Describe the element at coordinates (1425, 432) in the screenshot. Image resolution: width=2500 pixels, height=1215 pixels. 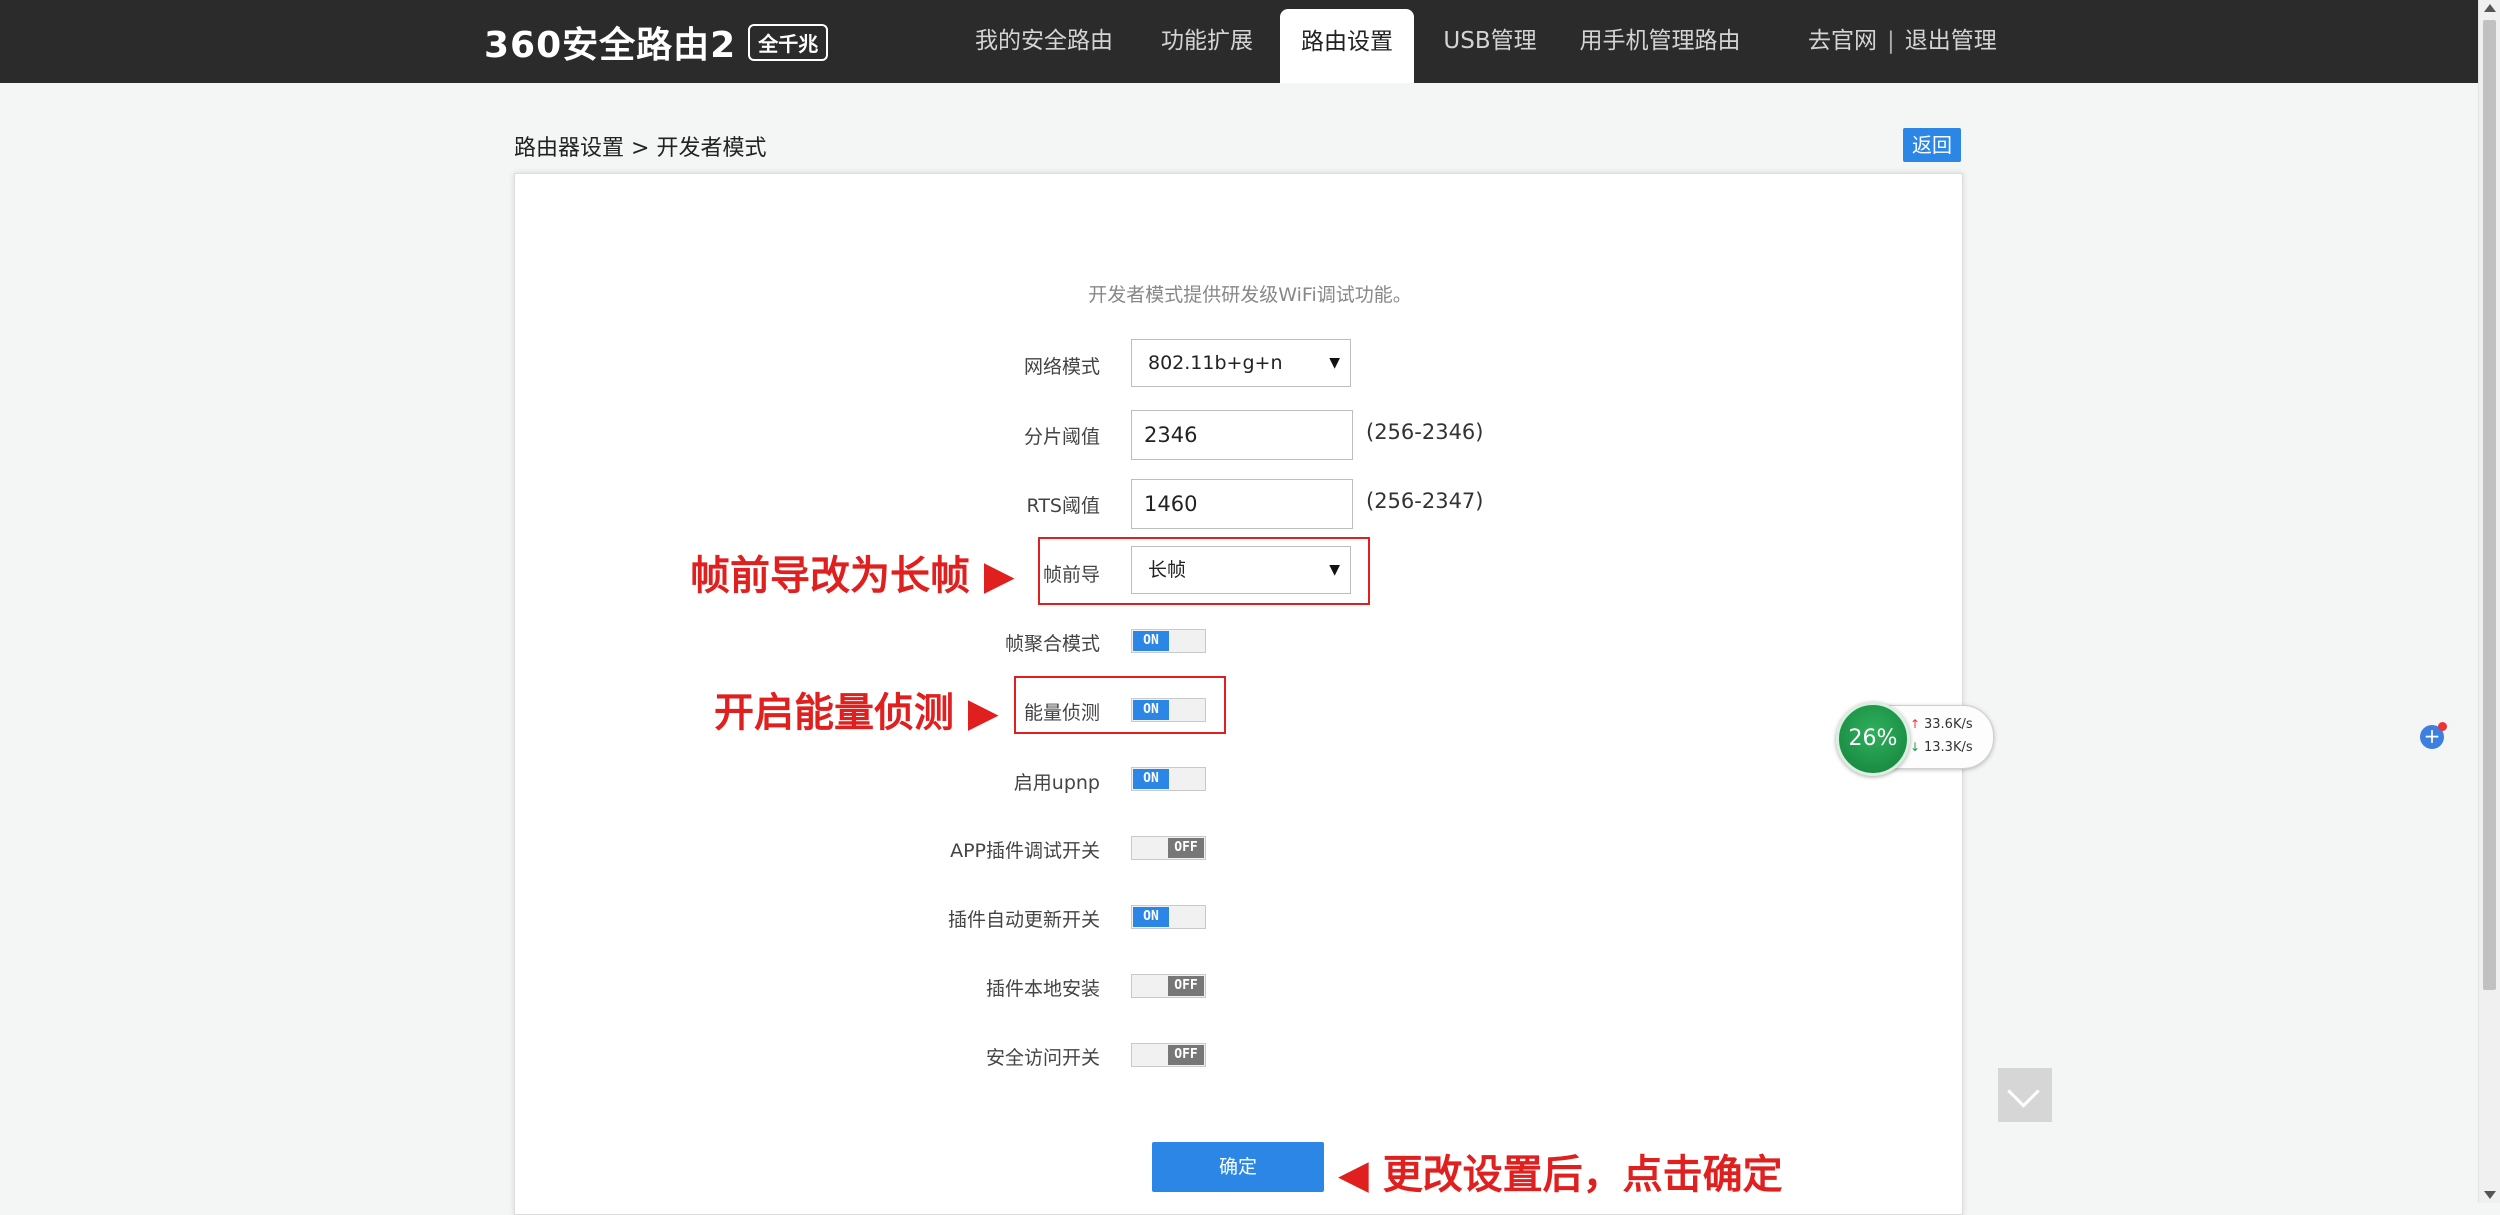
I see `frag-threshold-range: (256-2346)` at that location.